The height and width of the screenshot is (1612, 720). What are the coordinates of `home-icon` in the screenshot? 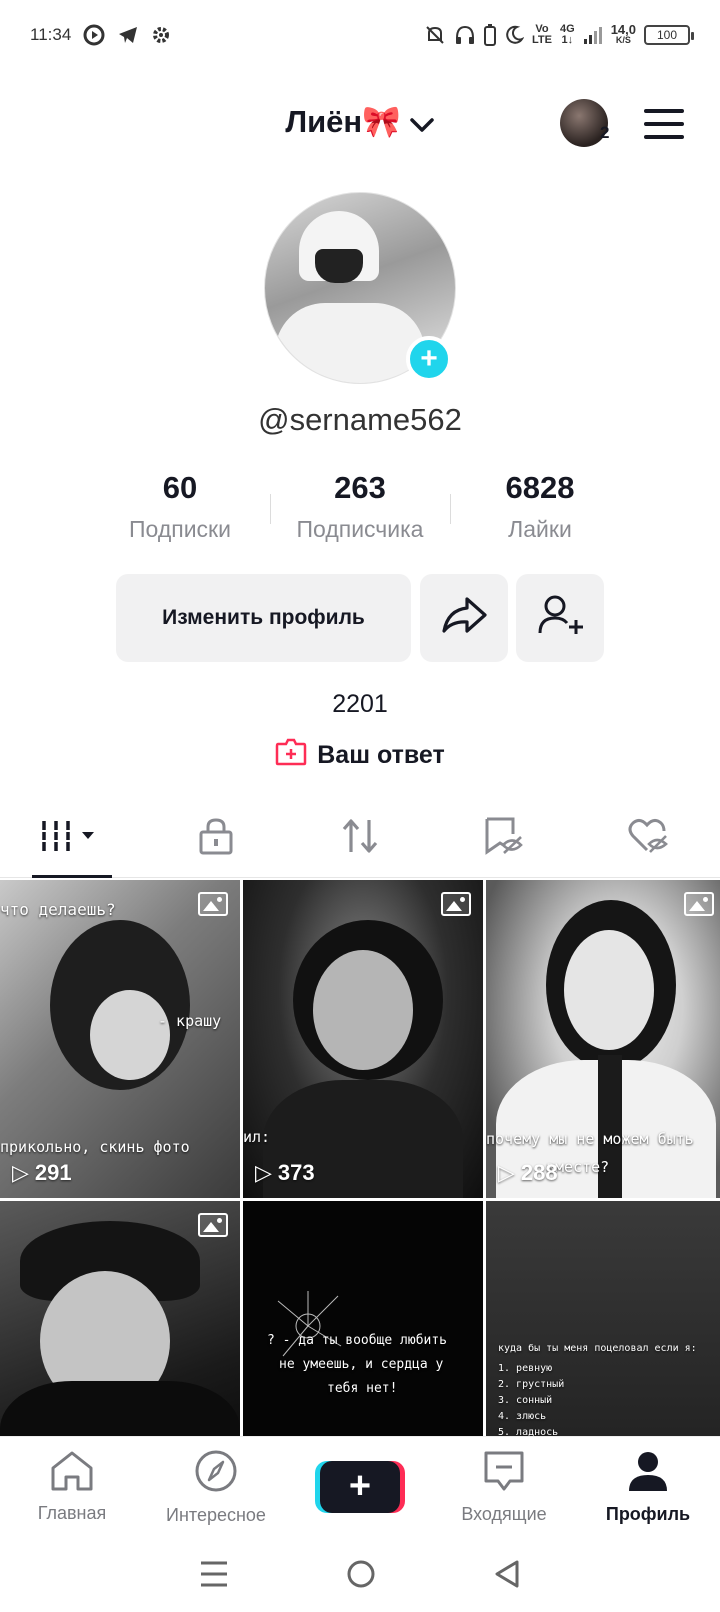 It's located at (72, 1473).